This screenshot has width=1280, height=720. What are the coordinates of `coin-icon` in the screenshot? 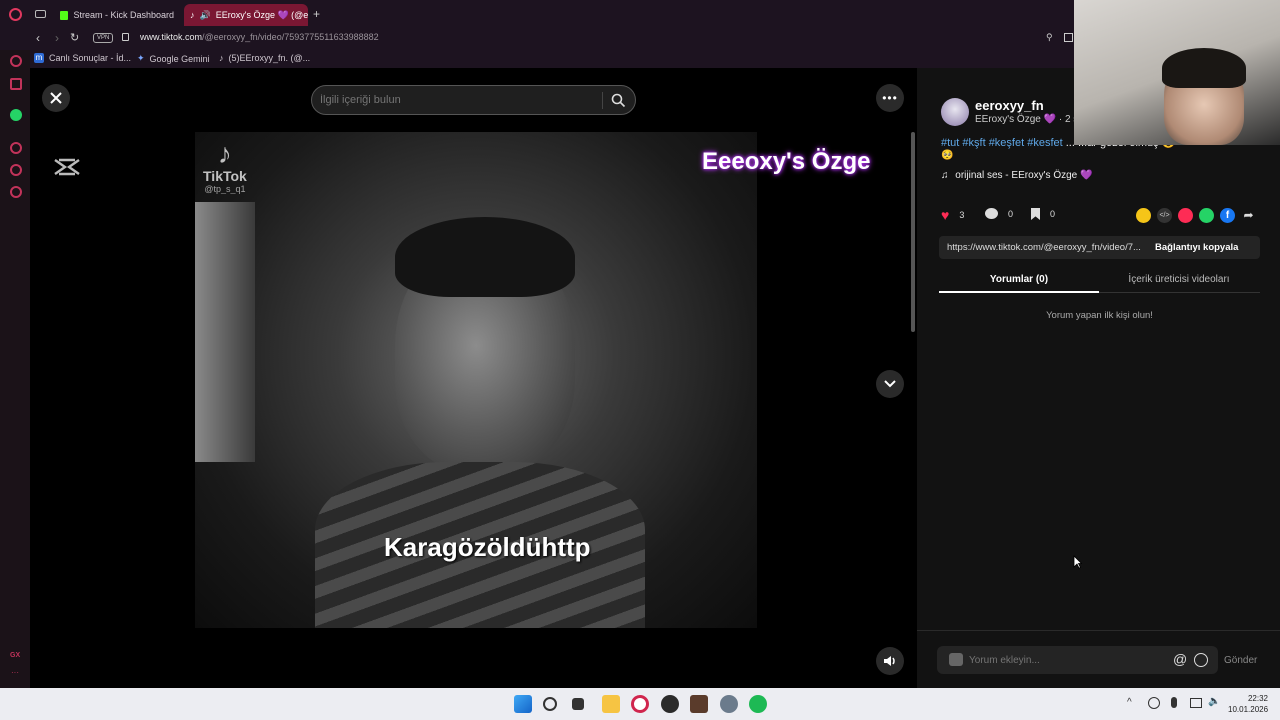 It's located at (1143, 215).